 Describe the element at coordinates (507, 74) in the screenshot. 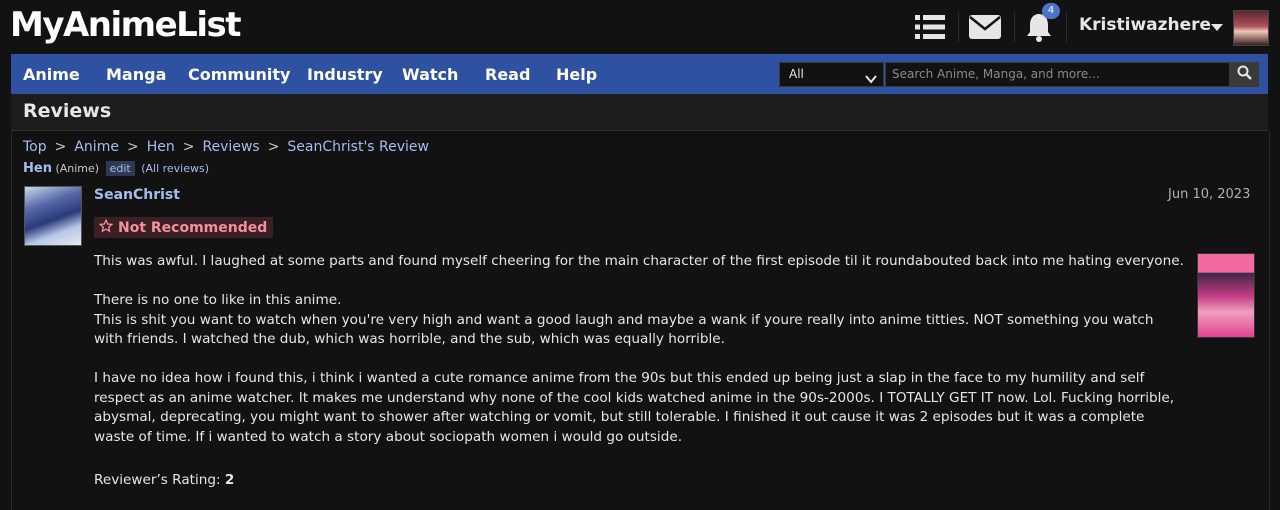

I see `nav-read: Read` at that location.